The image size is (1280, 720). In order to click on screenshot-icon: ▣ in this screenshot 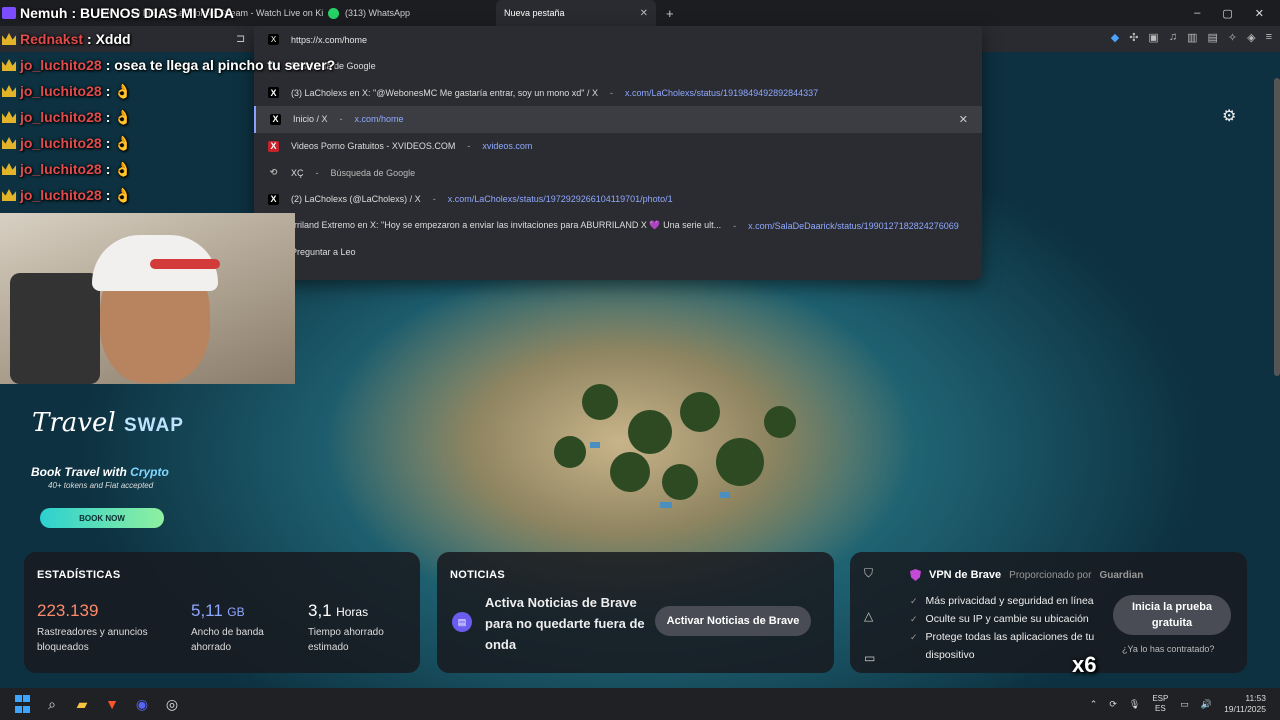, I will do `click(1153, 37)`.